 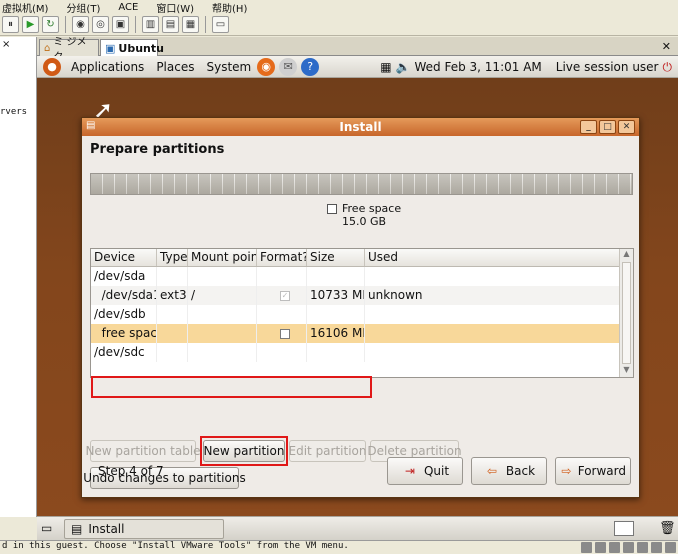 What do you see at coordinates (107, 67) in the screenshot?
I see `applications-menu: Applications` at bounding box center [107, 67].